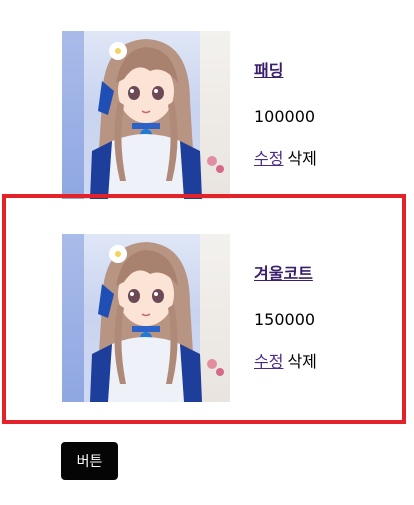 The image size is (414, 505). Describe the element at coordinates (285, 116) in the screenshot. I see `product-price: 100000` at that location.